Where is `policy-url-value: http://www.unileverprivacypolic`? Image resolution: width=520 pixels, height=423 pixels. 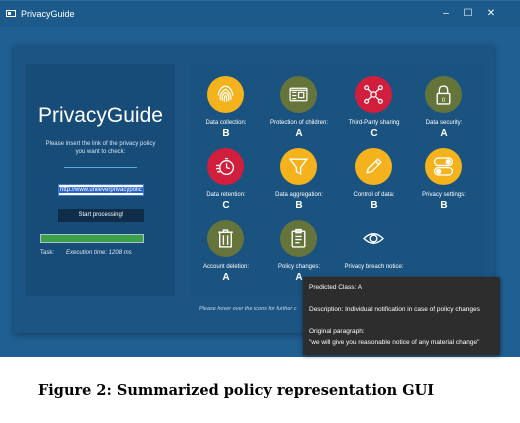 policy-url-value: http://www.unileverprivacypolic is located at coordinates (101, 190).